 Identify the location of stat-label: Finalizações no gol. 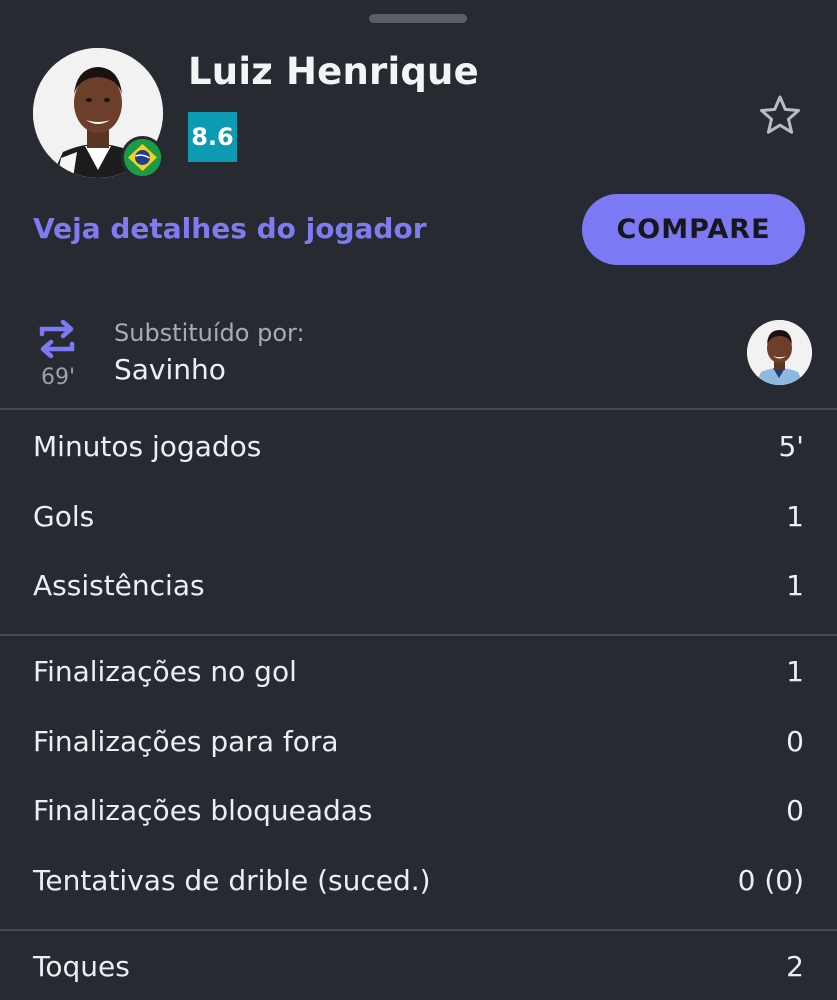
(165, 671).